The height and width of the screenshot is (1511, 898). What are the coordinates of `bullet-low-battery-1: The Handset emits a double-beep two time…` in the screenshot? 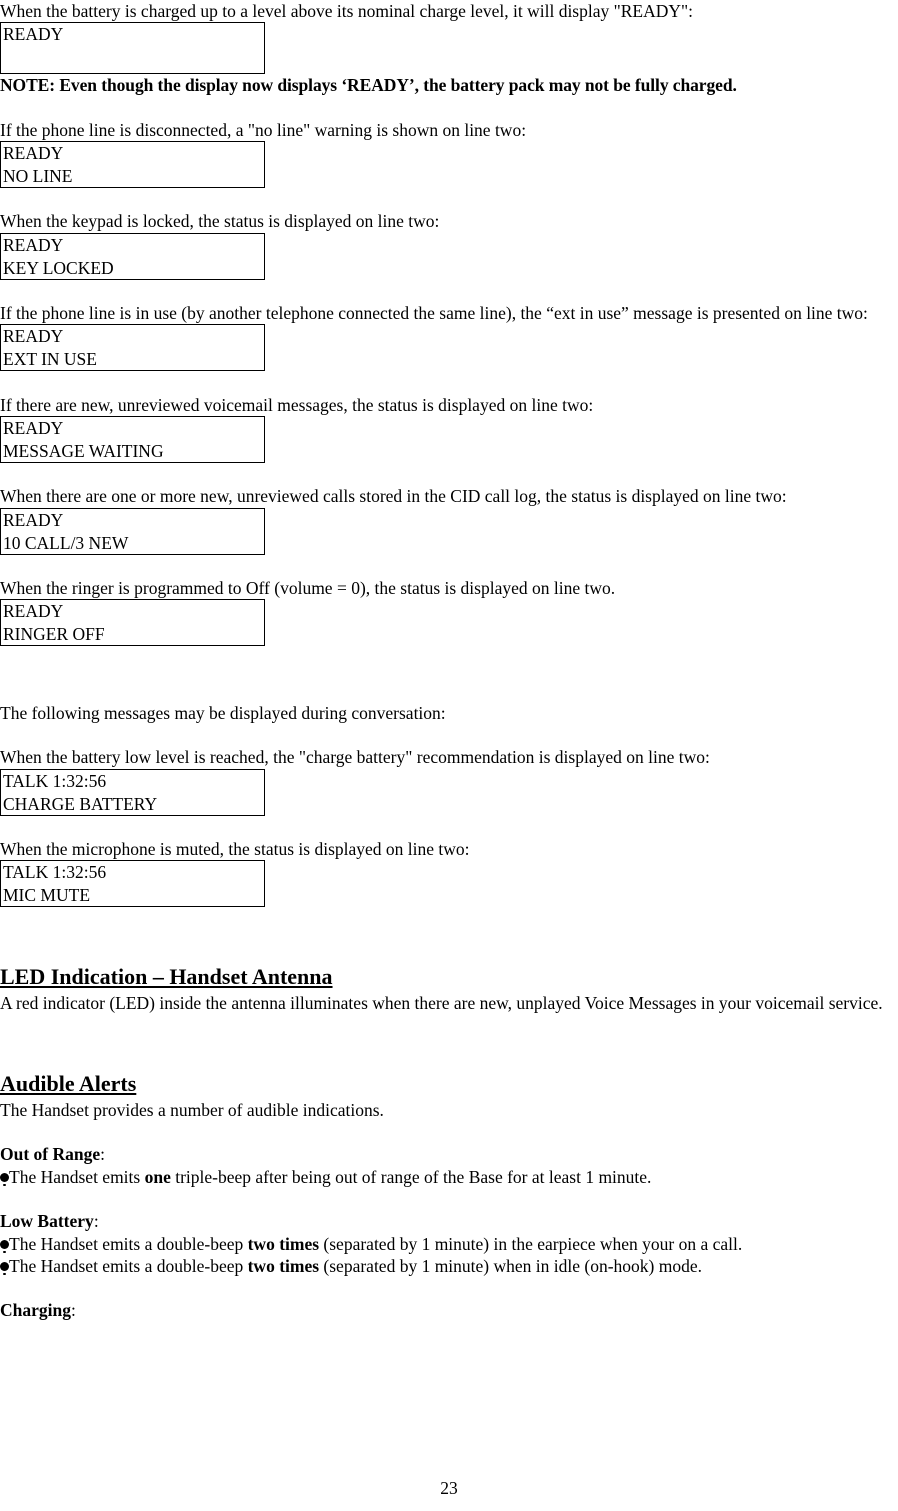 It's located at (449, 1244).